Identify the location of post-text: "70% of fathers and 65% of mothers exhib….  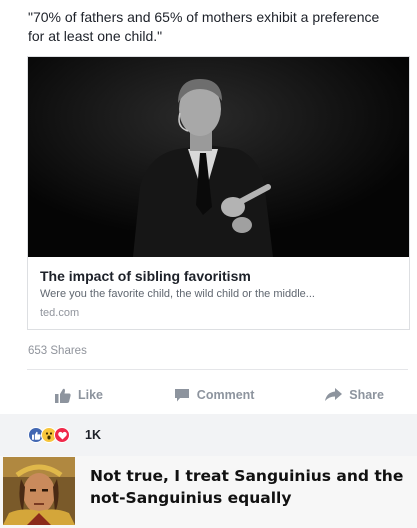
(204, 26).